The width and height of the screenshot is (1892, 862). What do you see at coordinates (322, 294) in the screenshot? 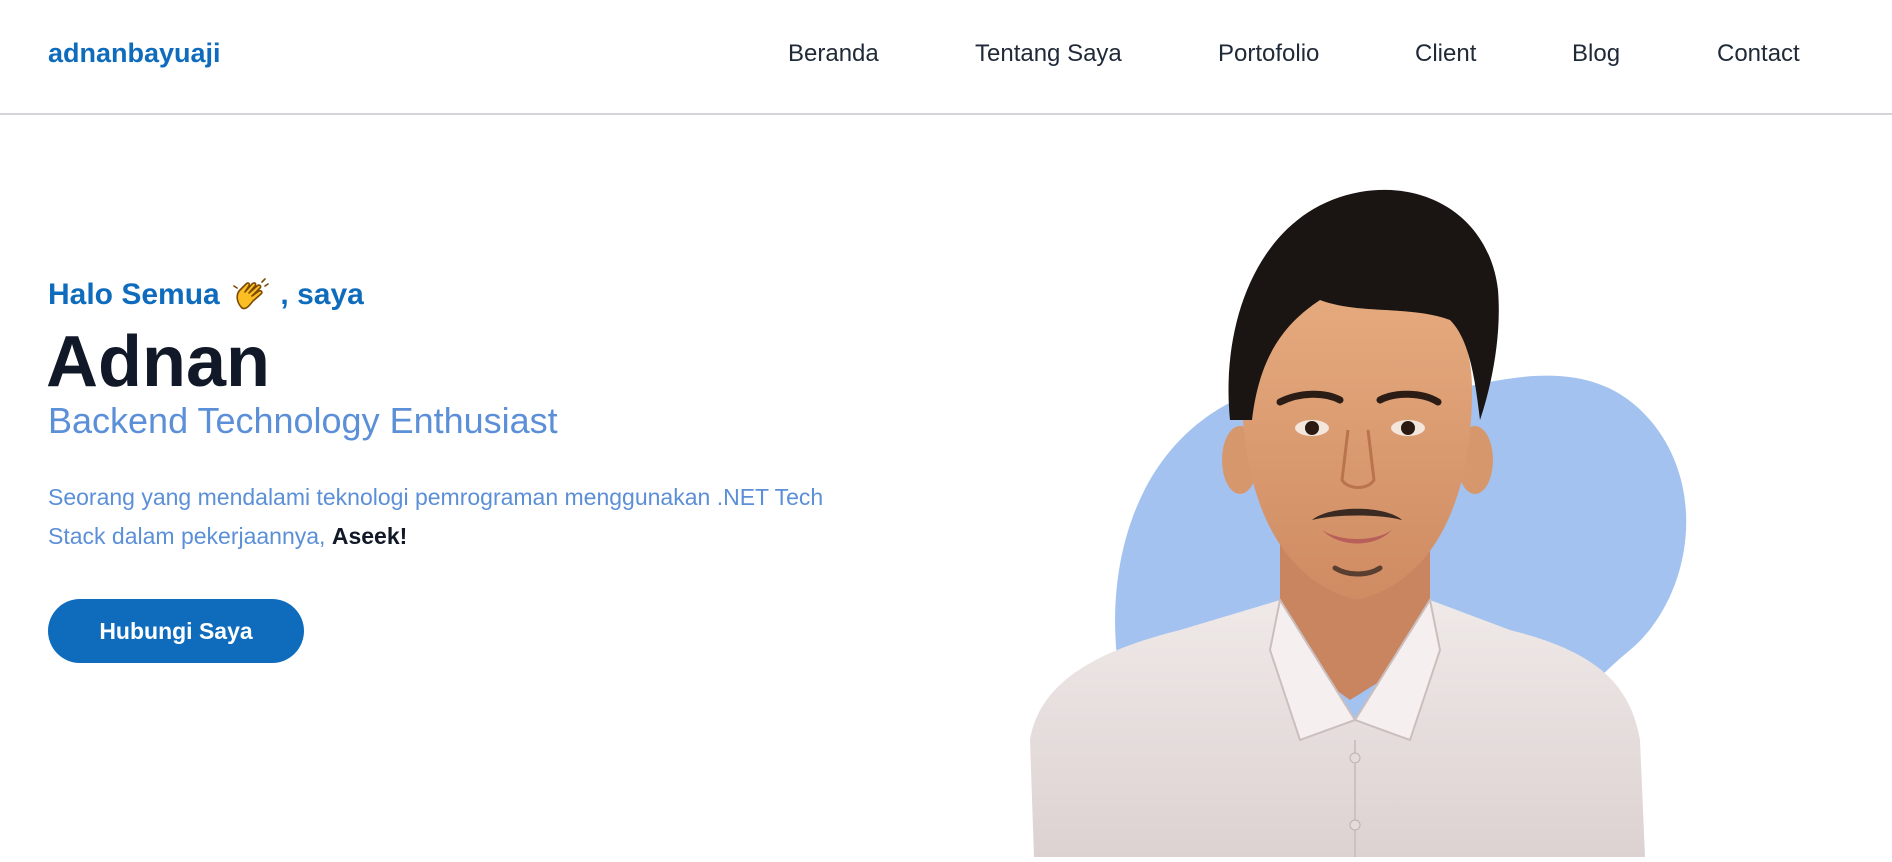
I see `greeting-suffix: , saya` at bounding box center [322, 294].